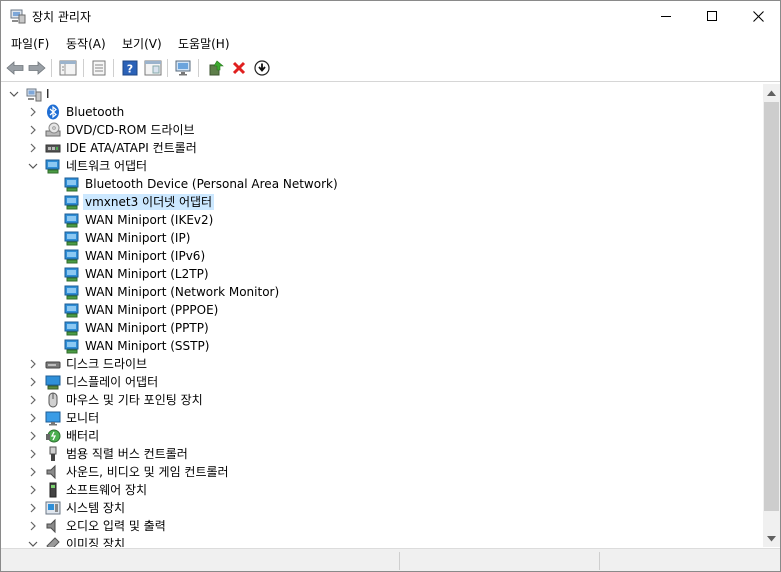  What do you see at coordinates (15, 68) in the screenshot?
I see `back-button` at bounding box center [15, 68].